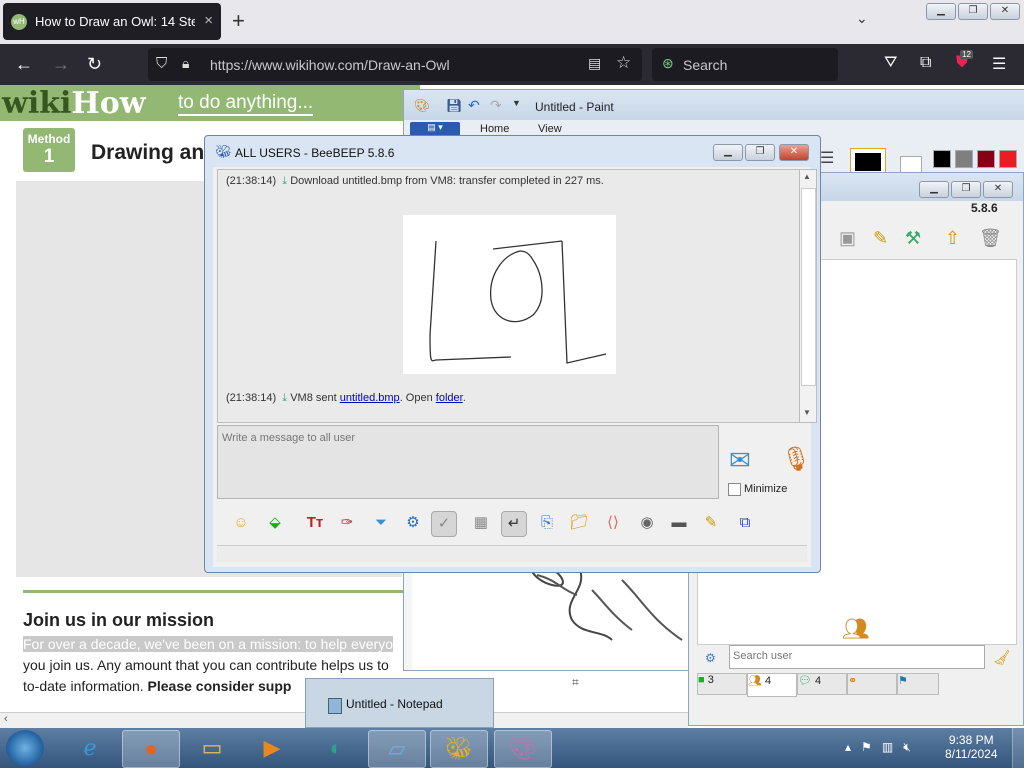 The height and width of the screenshot is (768, 1024). I want to click on text-color-icon: ✑, so click(347, 523).